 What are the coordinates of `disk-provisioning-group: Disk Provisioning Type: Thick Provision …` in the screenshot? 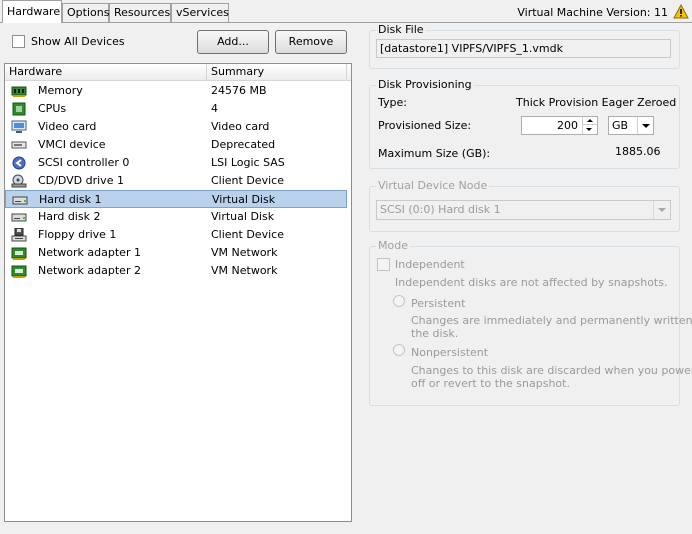 It's located at (524, 123).